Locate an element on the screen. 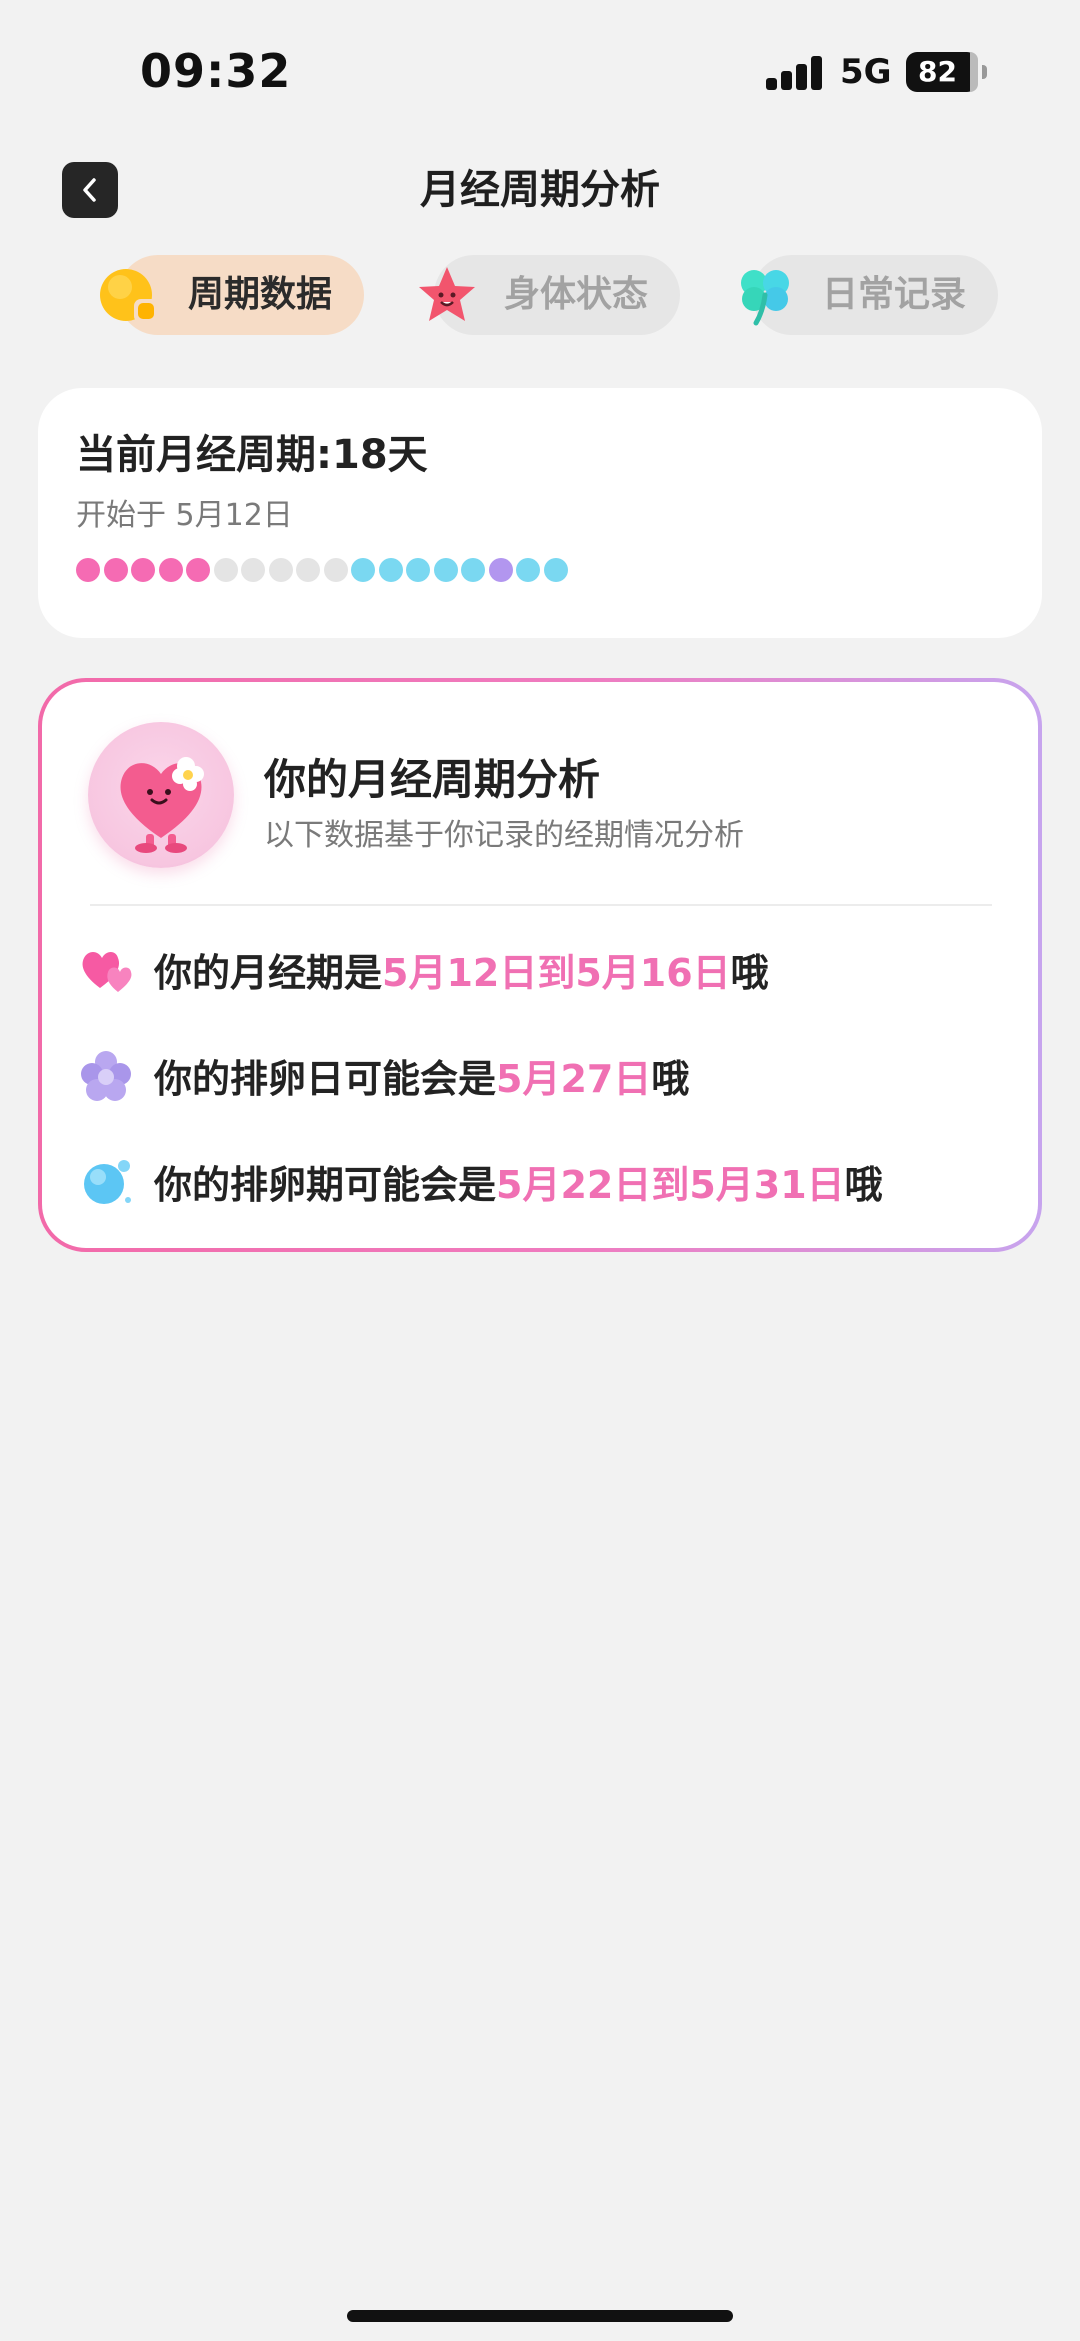 The height and width of the screenshot is (2341, 1080). cycle-day-dot-ovulation is located at coordinates (501, 570).